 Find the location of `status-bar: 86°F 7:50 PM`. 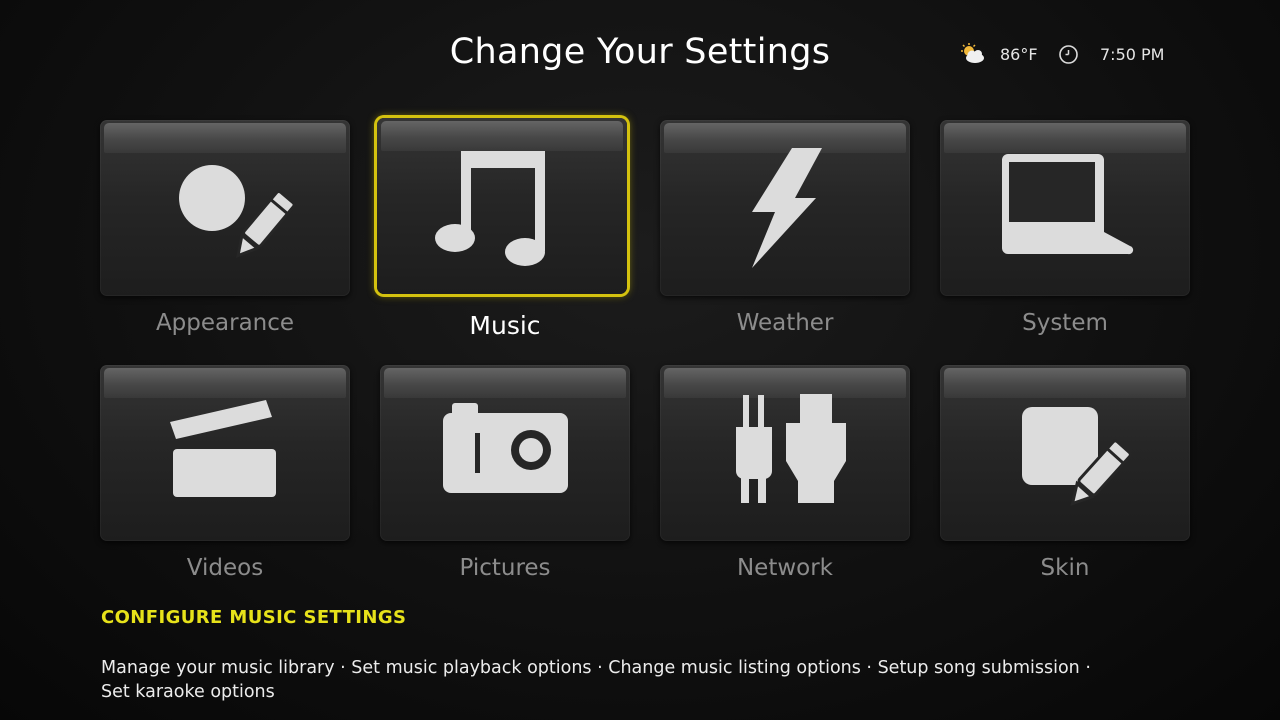

status-bar: 86°F 7:50 PM is located at coordinates (1070, 55).